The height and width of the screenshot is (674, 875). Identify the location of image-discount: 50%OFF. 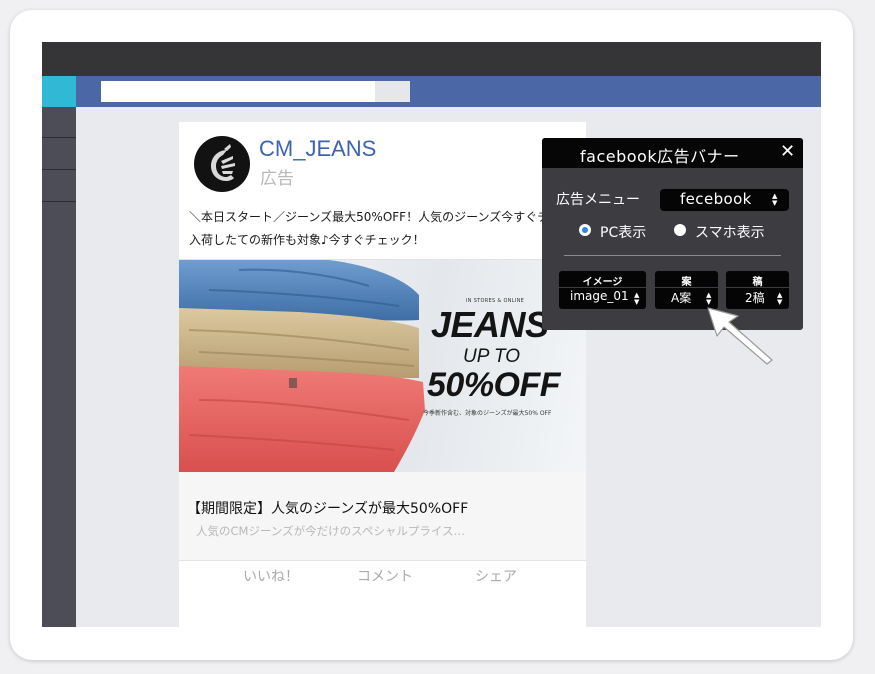
(494, 385).